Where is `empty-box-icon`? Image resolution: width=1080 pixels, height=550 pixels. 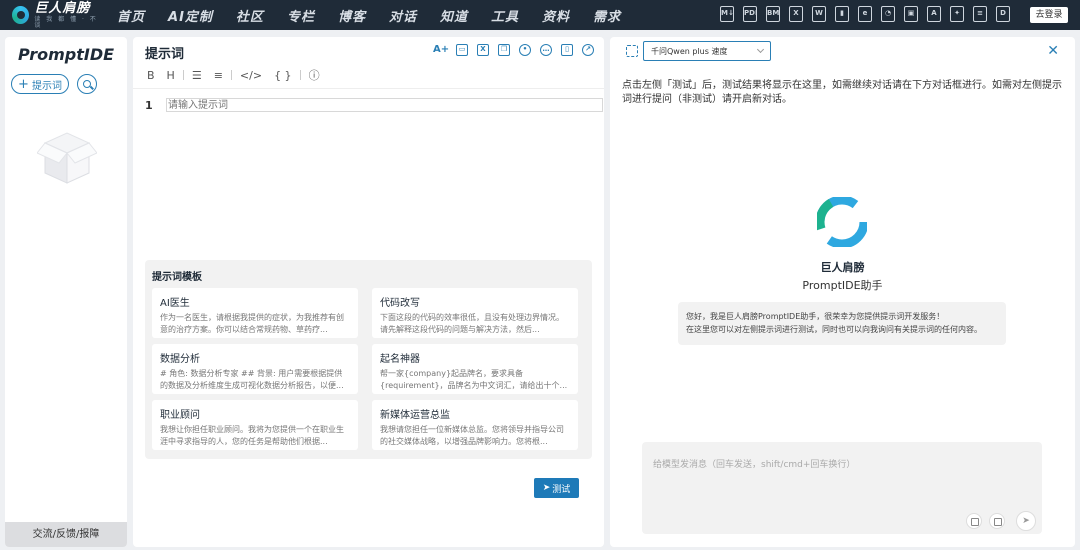
empty-box-icon is located at coordinates (67, 158).